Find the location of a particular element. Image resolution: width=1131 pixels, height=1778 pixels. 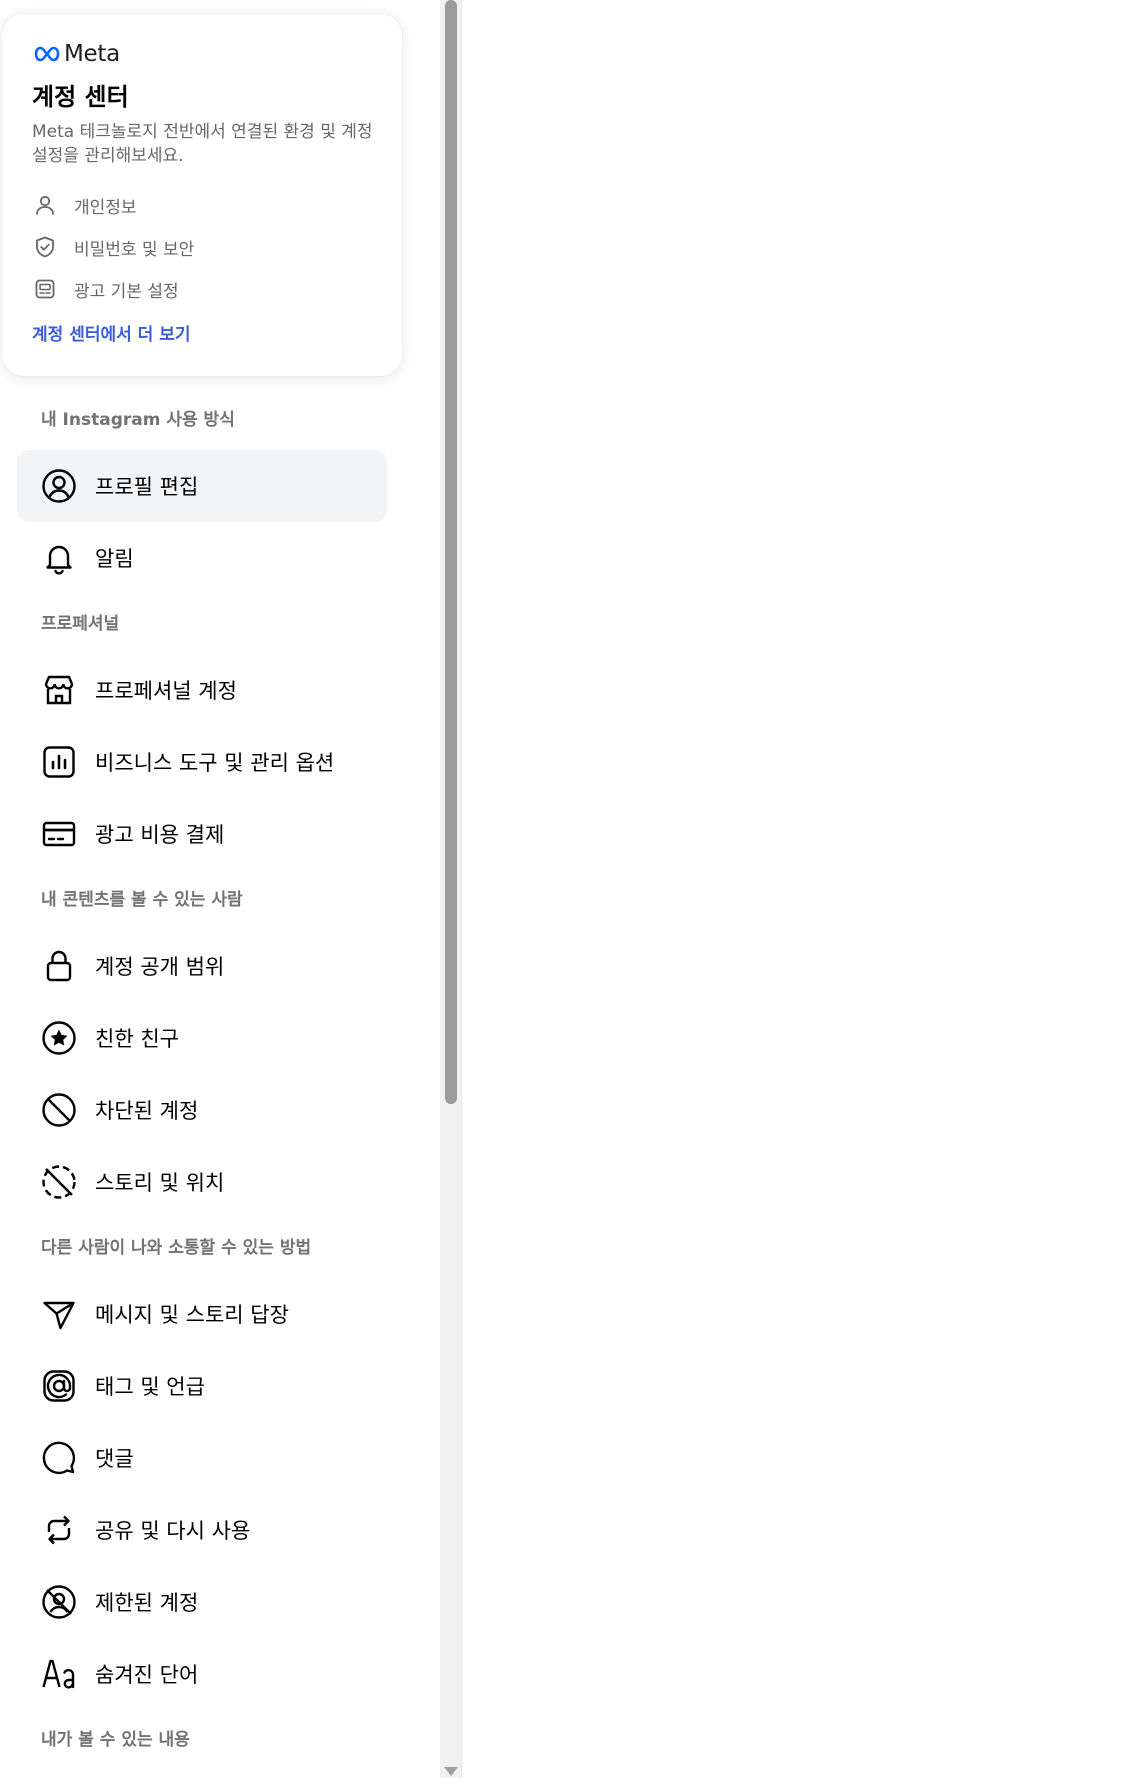

nav-item-label: 차단된 계정 is located at coordinates (147, 1111).